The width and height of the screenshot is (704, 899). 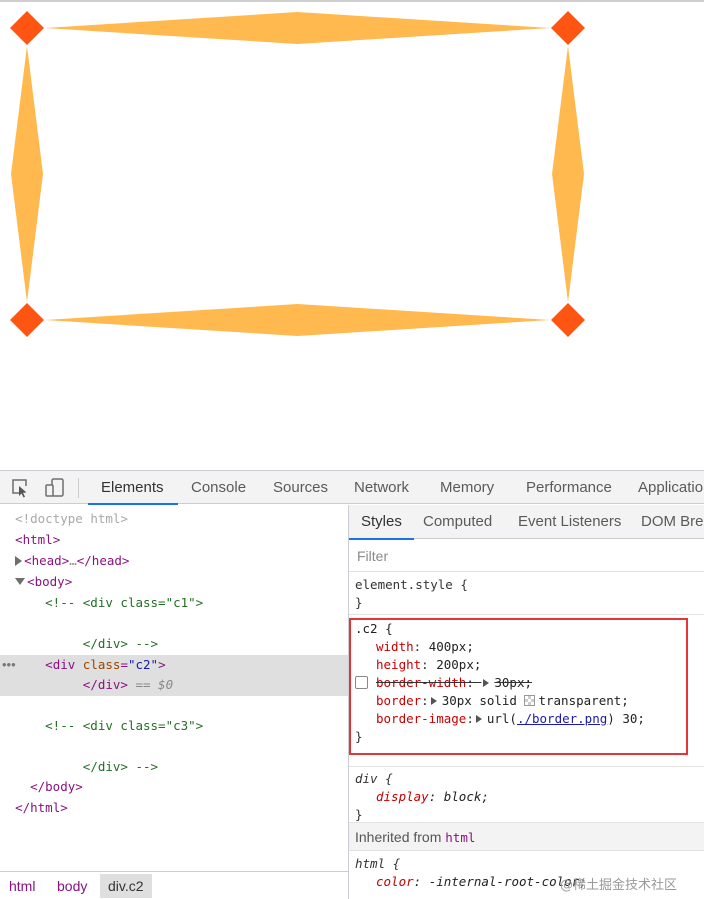 I want to click on tab-performance: Performance, so click(x=569, y=487).